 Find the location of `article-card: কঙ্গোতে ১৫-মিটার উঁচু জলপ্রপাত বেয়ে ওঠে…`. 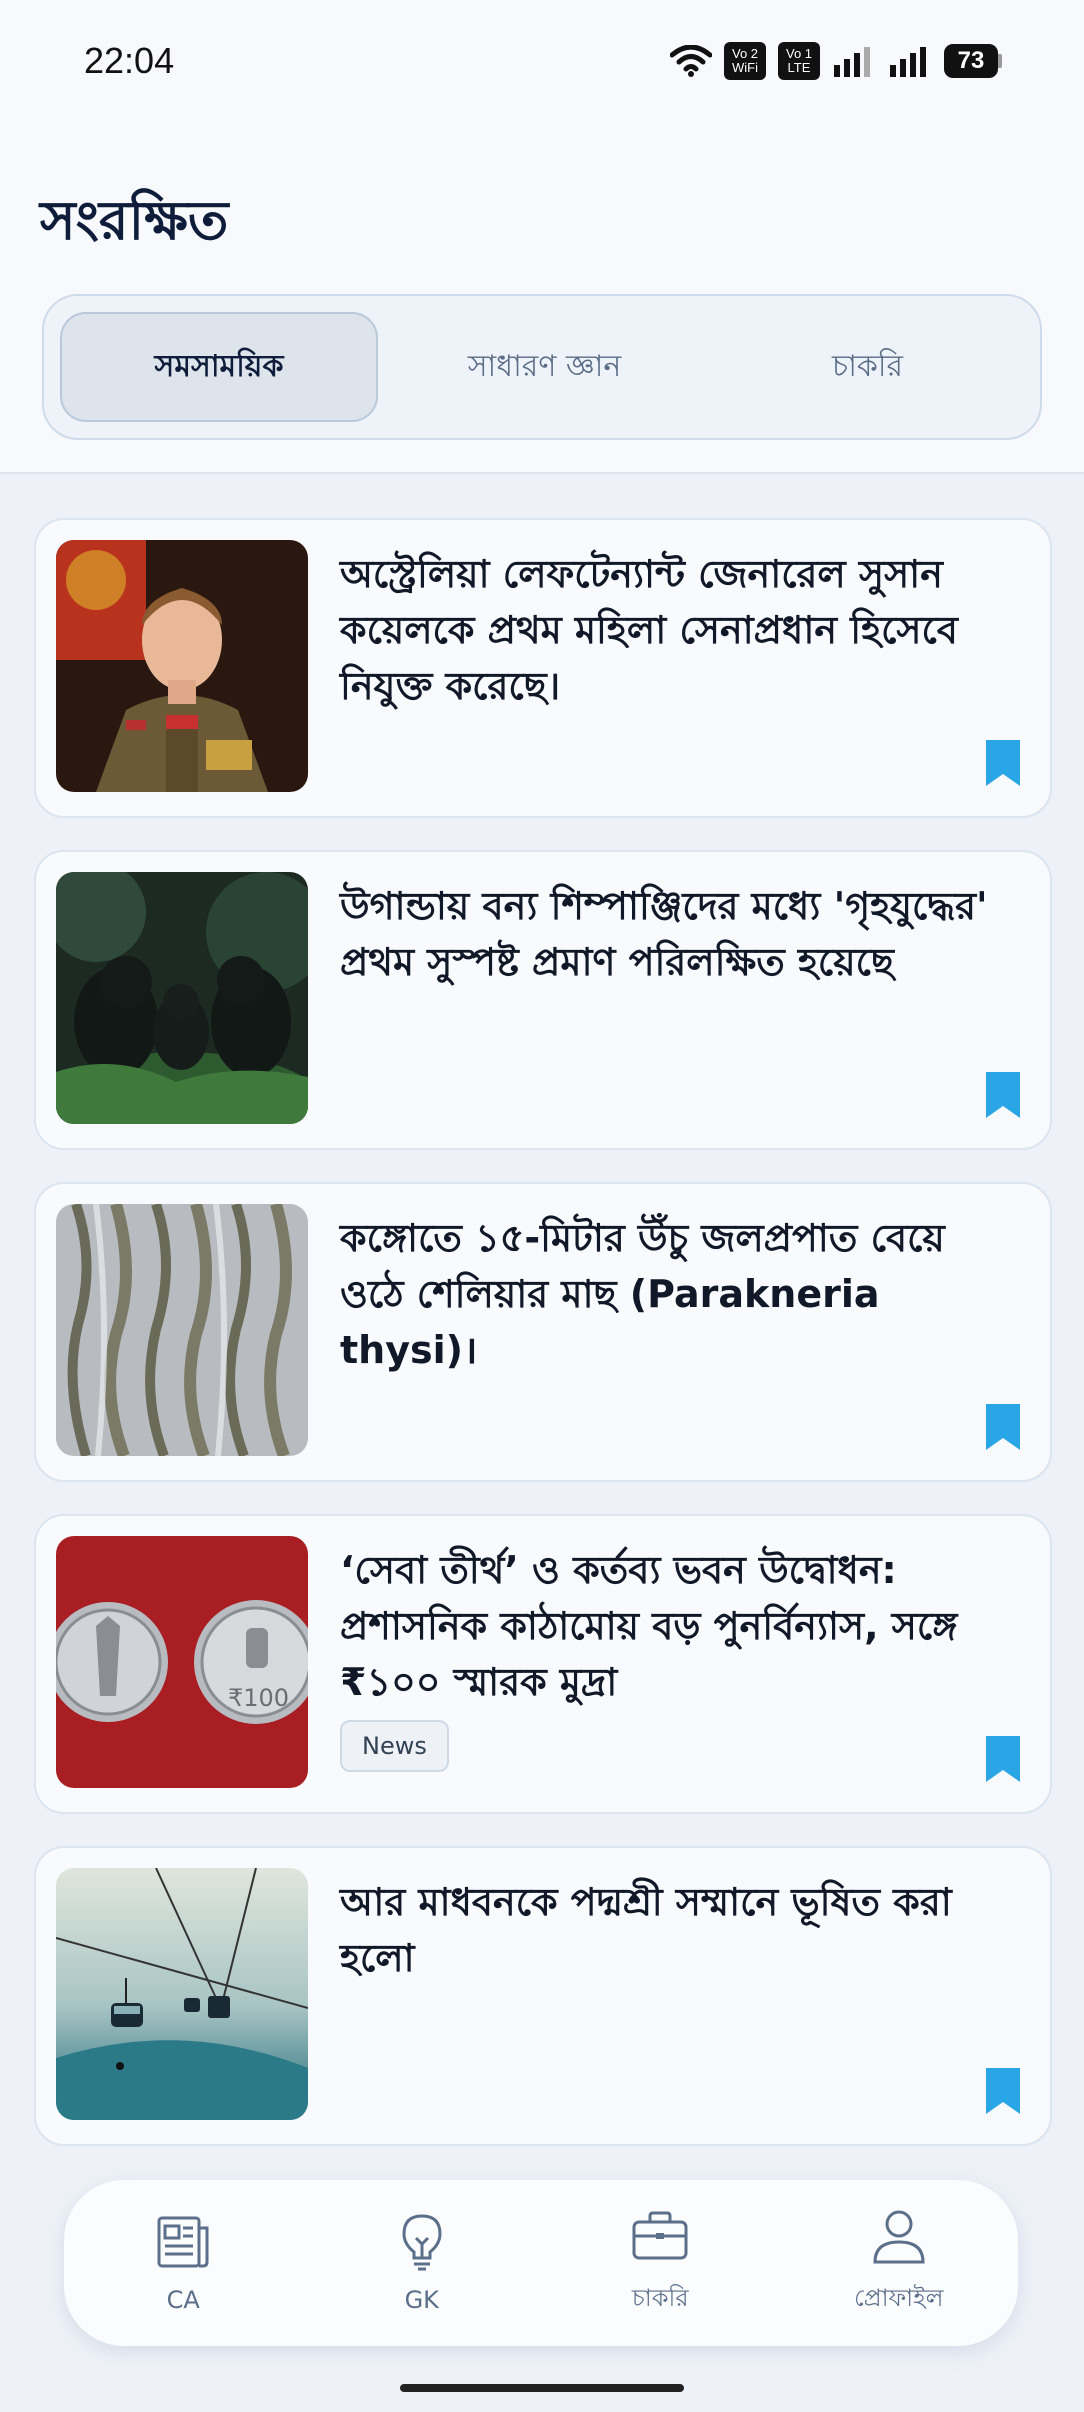

article-card: কঙ্গোতে ১৫-মিটার উঁচু জলপ্রপাত বেয়ে ওঠে… is located at coordinates (543, 1332).